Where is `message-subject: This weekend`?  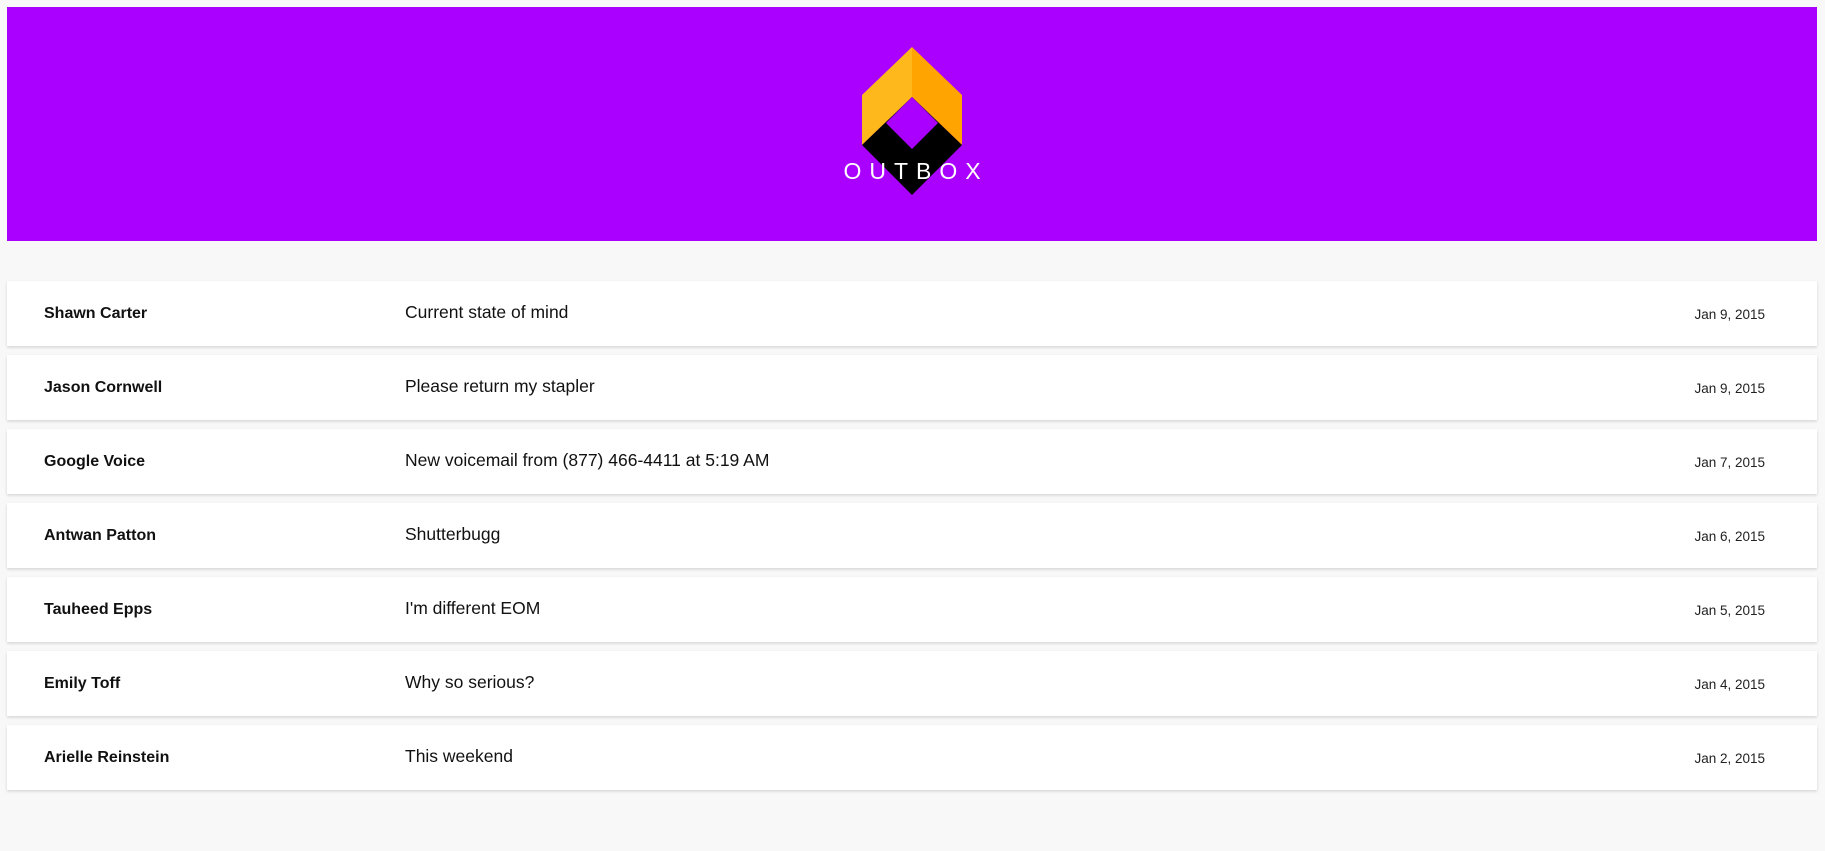 message-subject: This weekend is located at coordinates (459, 756).